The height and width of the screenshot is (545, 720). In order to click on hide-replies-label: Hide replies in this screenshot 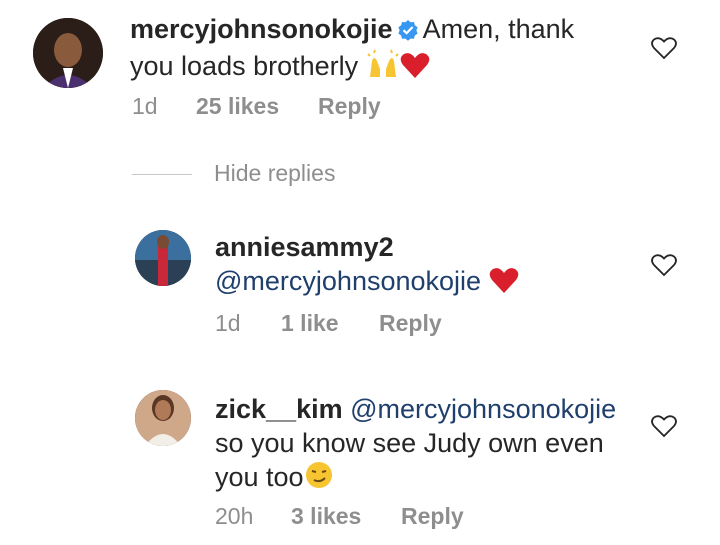, I will do `click(275, 173)`.